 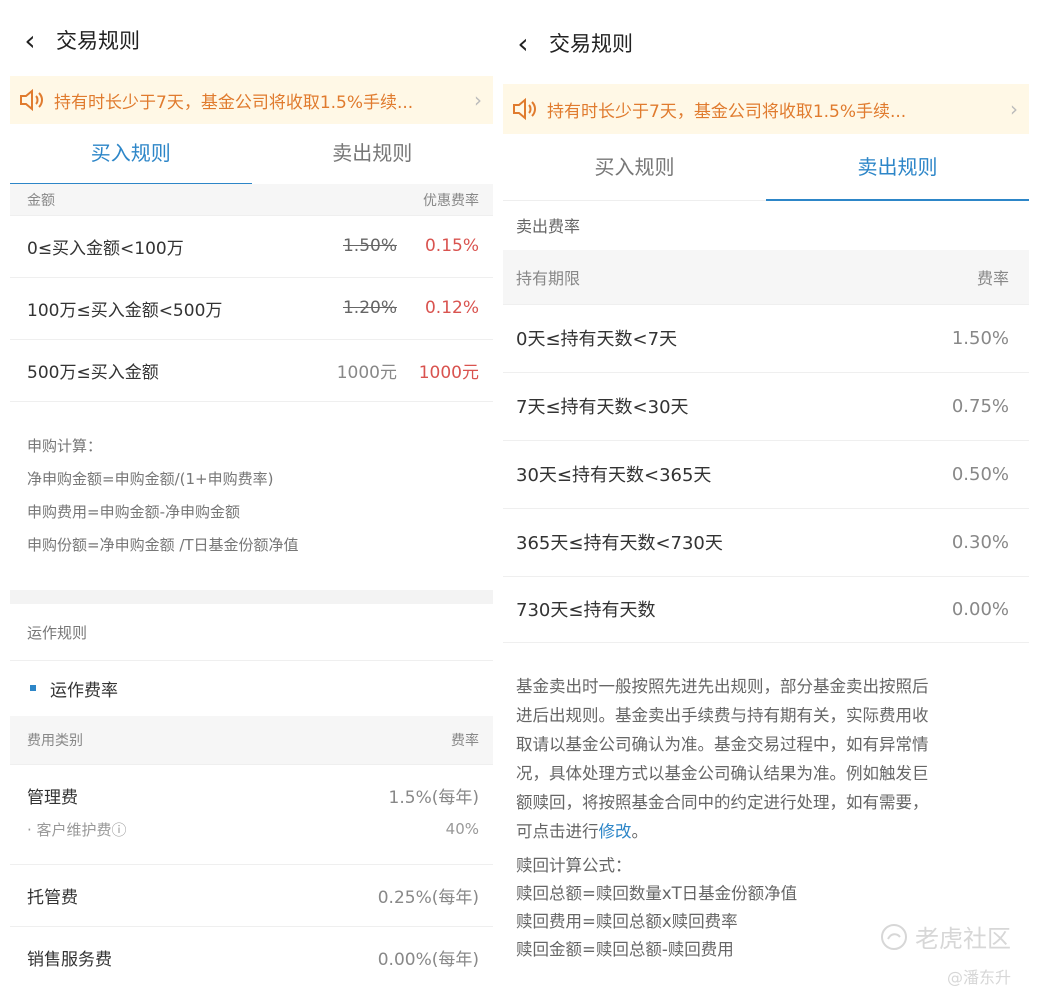 I want to click on calc-line: 申购费用=申购金额-净申购金额, so click(x=133, y=512).